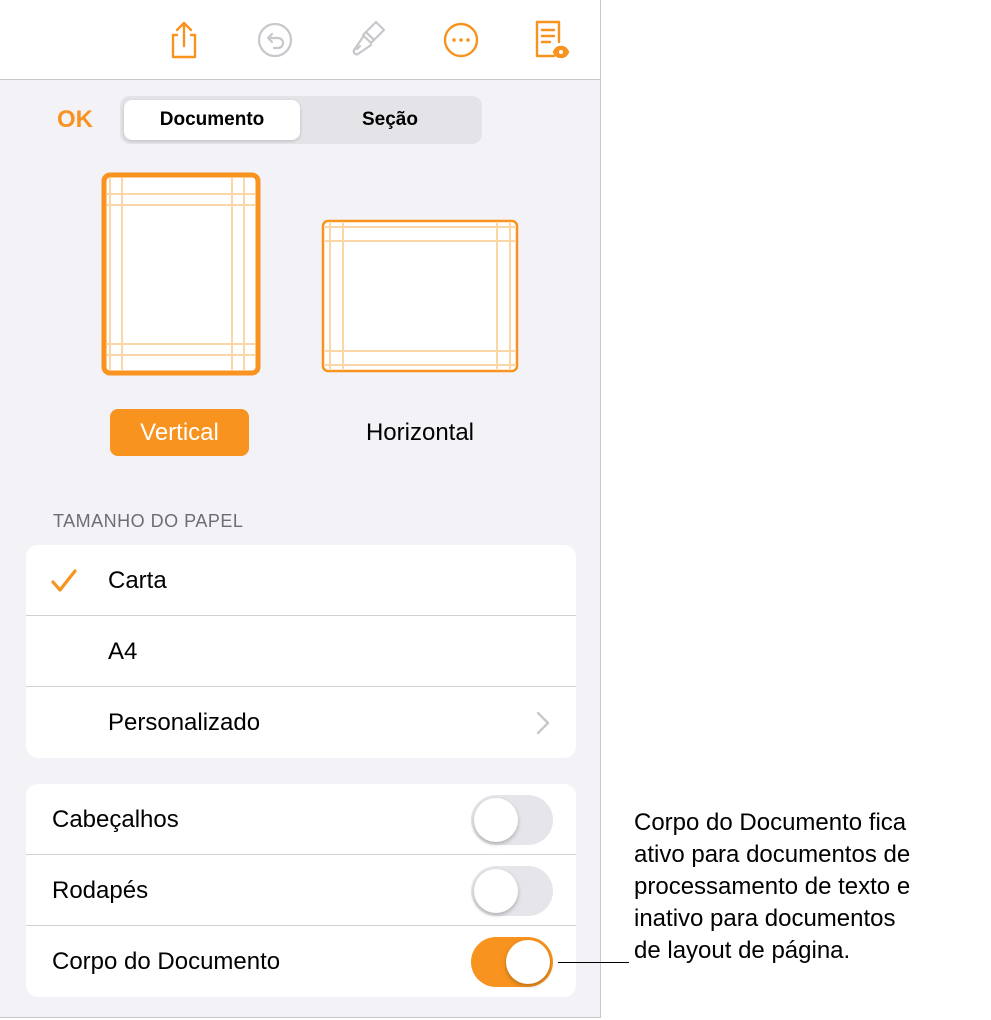 This screenshot has height=1020, width=991. Describe the element at coordinates (166, 961) in the screenshot. I see `list-item-label: Corpo do Documento` at that location.